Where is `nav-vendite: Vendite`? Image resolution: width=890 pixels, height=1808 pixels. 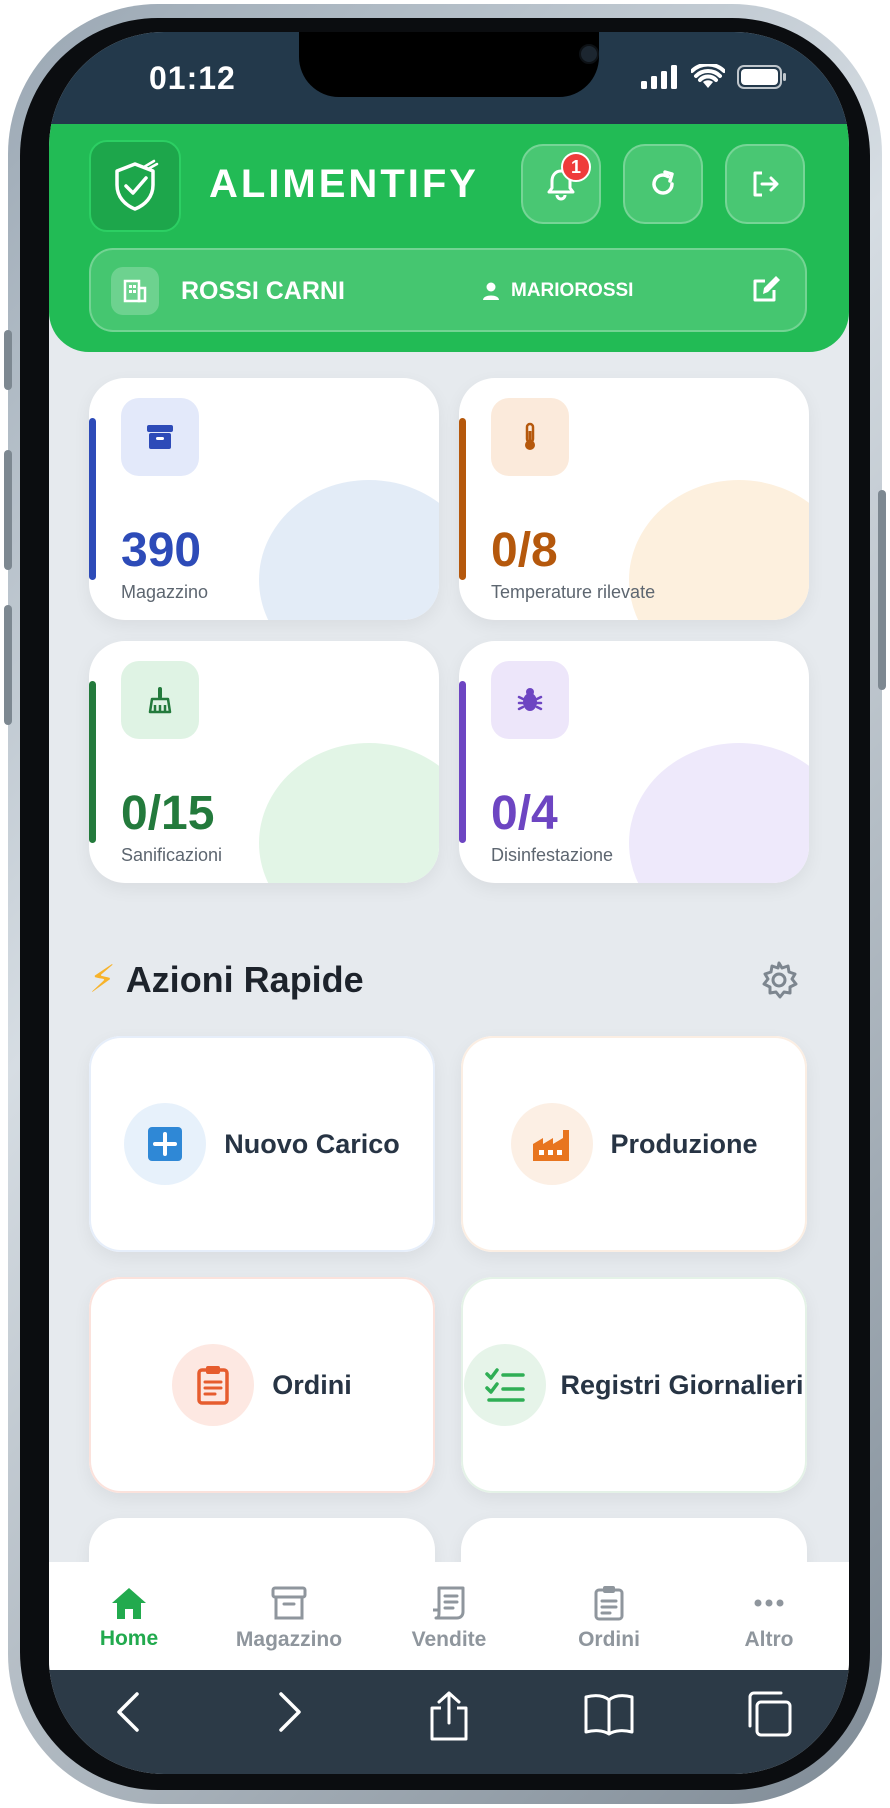 nav-vendite: Vendite is located at coordinates (449, 1616).